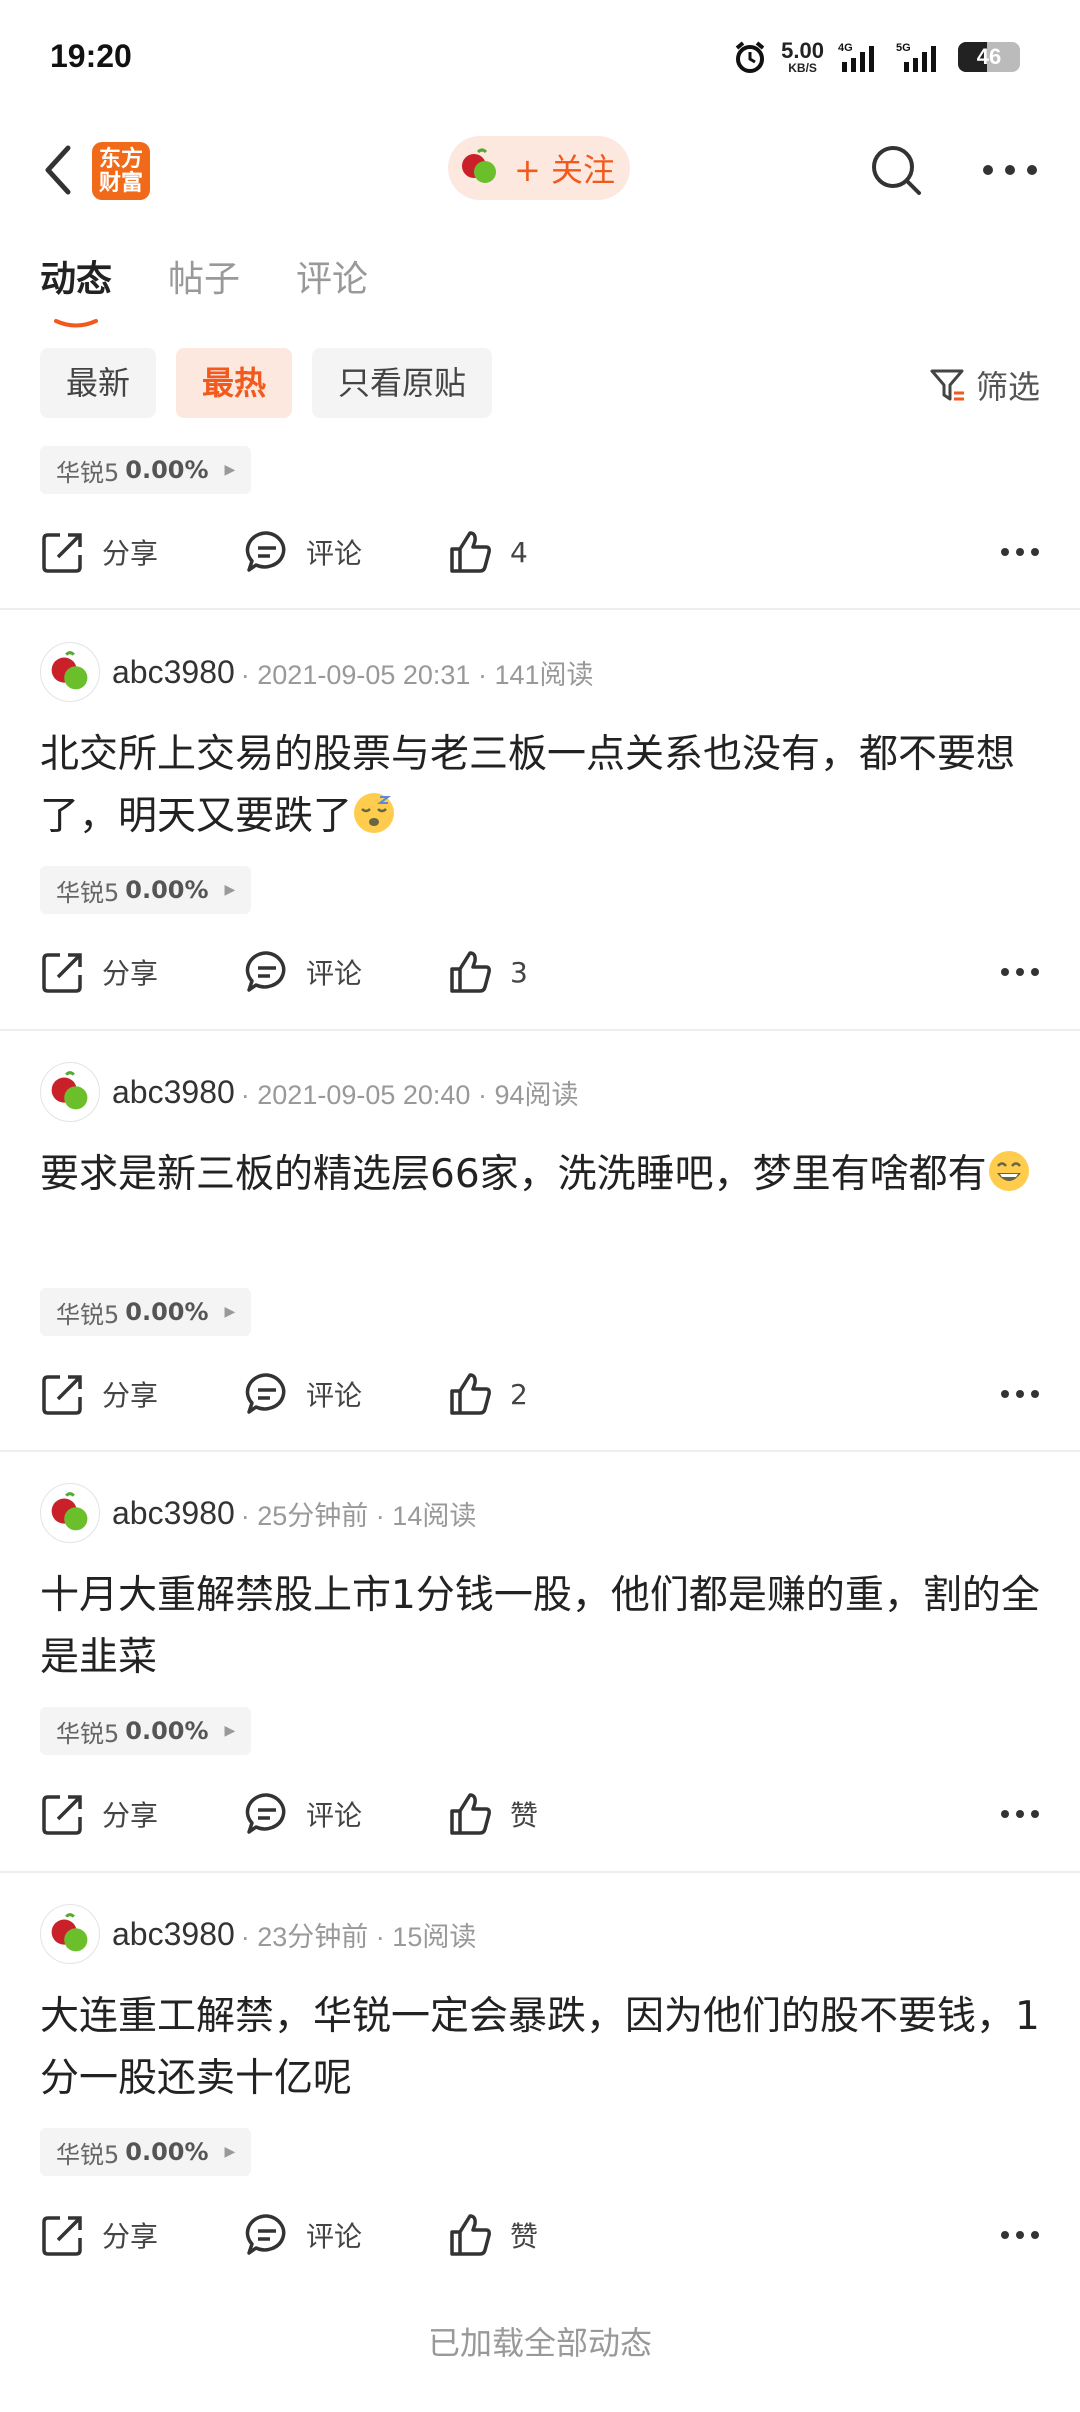 The image size is (1080, 2412). Describe the element at coordinates (845, 48) in the screenshot. I see `svg-text: 4G` at that location.